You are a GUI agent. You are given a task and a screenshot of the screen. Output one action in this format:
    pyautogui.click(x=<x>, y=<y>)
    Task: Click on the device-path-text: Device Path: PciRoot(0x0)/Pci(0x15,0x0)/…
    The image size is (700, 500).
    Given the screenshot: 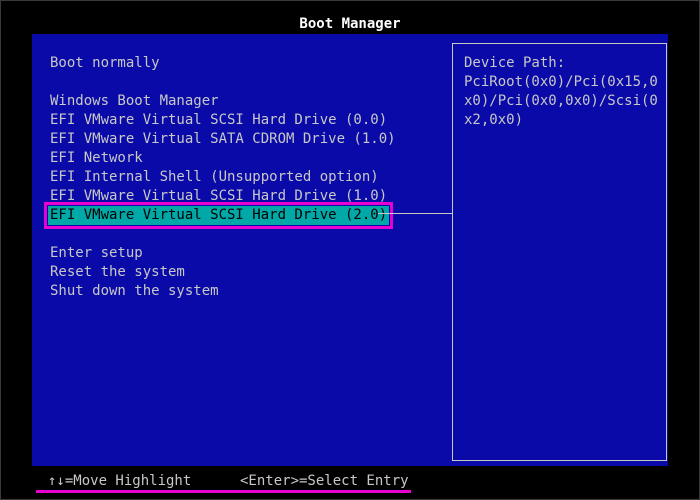 What is the action you would take?
    pyautogui.click(x=563, y=92)
    